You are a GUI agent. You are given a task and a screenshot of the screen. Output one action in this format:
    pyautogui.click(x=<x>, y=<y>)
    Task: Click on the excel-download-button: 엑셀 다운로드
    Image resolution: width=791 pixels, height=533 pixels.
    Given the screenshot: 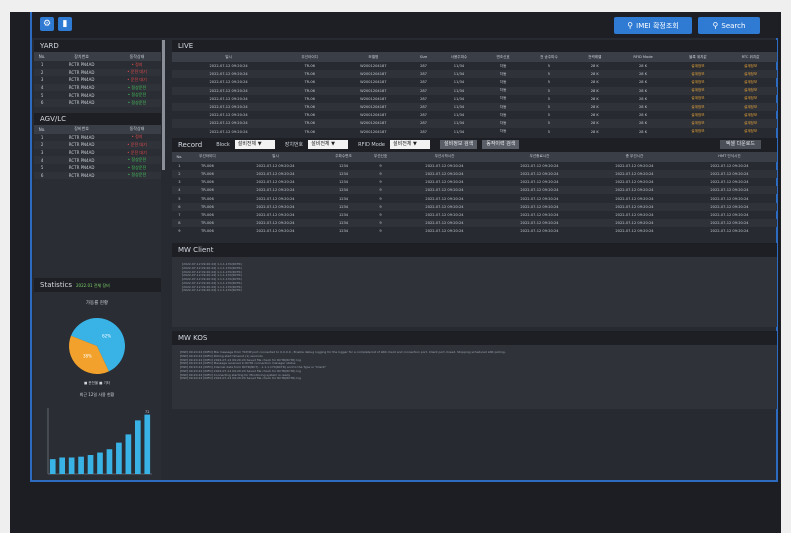 What is the action you would take?
    pyautogui.click(x=740, y=145)
    